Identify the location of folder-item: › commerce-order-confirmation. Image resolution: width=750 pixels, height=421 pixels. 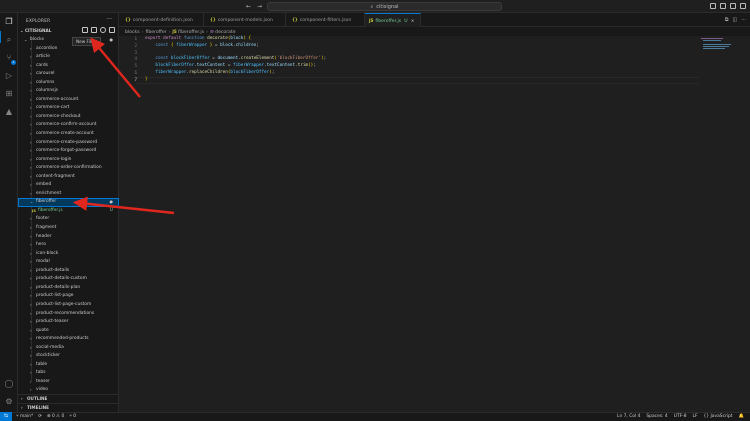
(68, 168).